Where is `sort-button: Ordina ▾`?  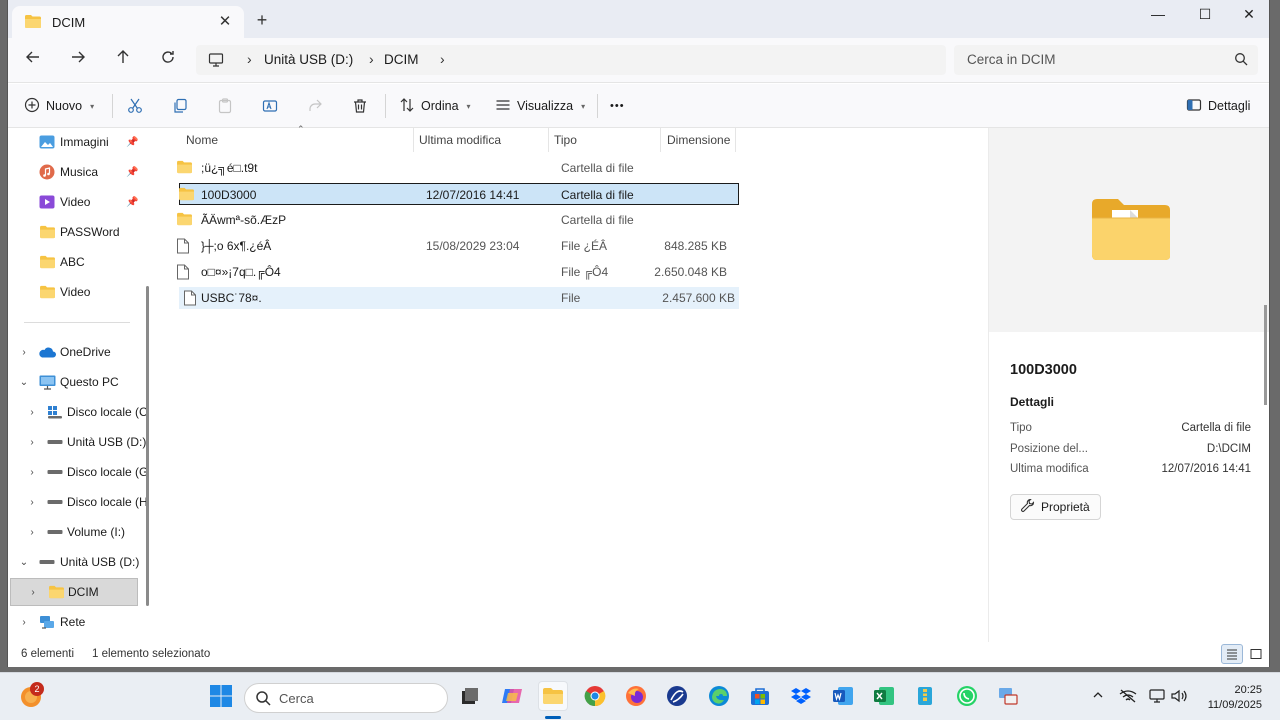 sort-button: Ordina ▾ is located at coordinates (435, 106).